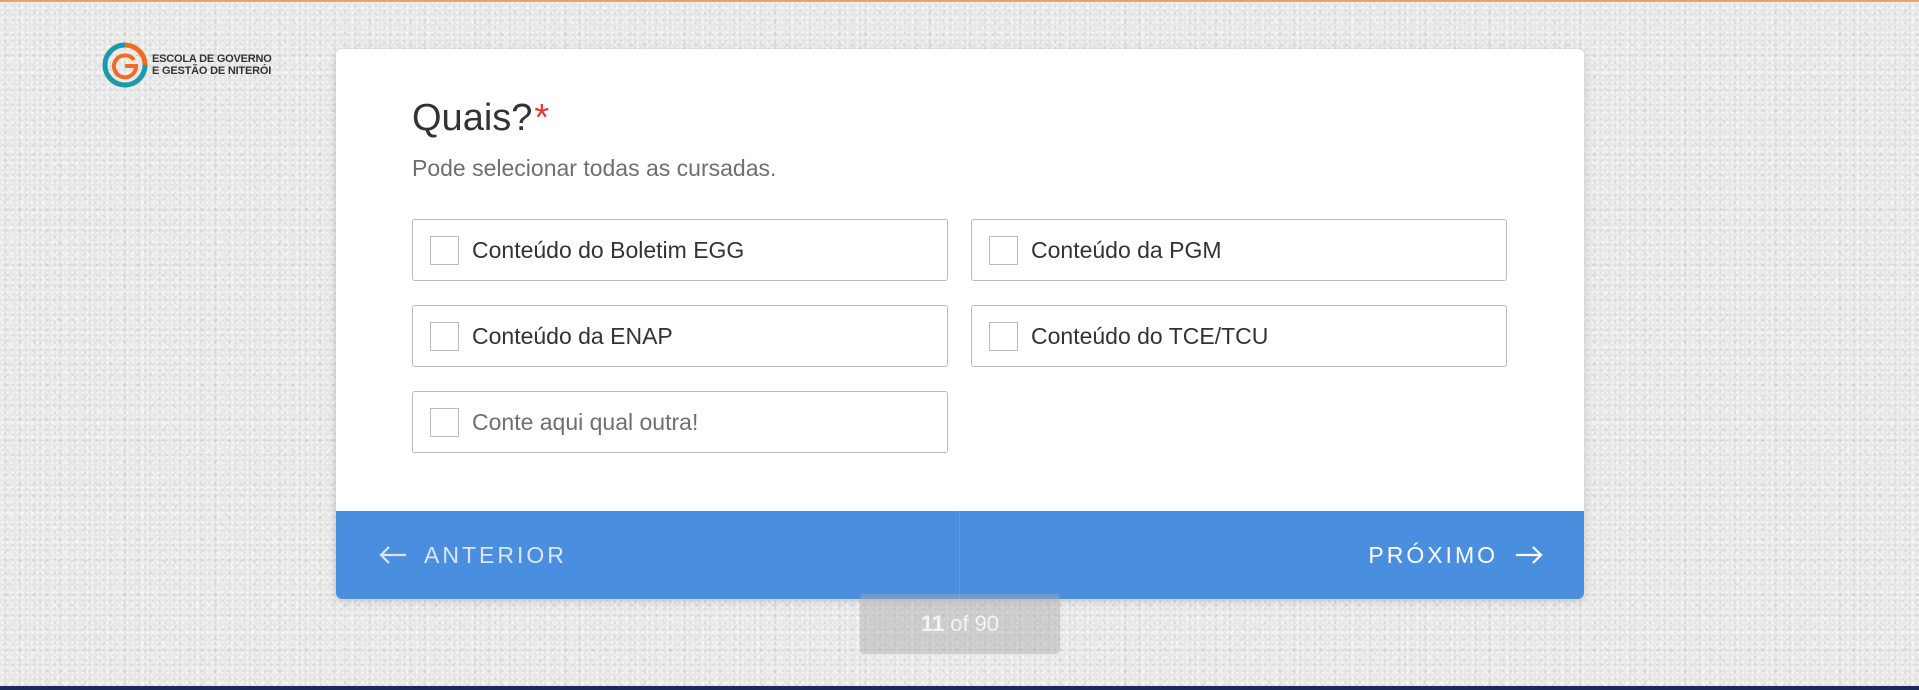 This screenshot has height=690, width=1919. I want to click on other-text-input, so click(692, 422).